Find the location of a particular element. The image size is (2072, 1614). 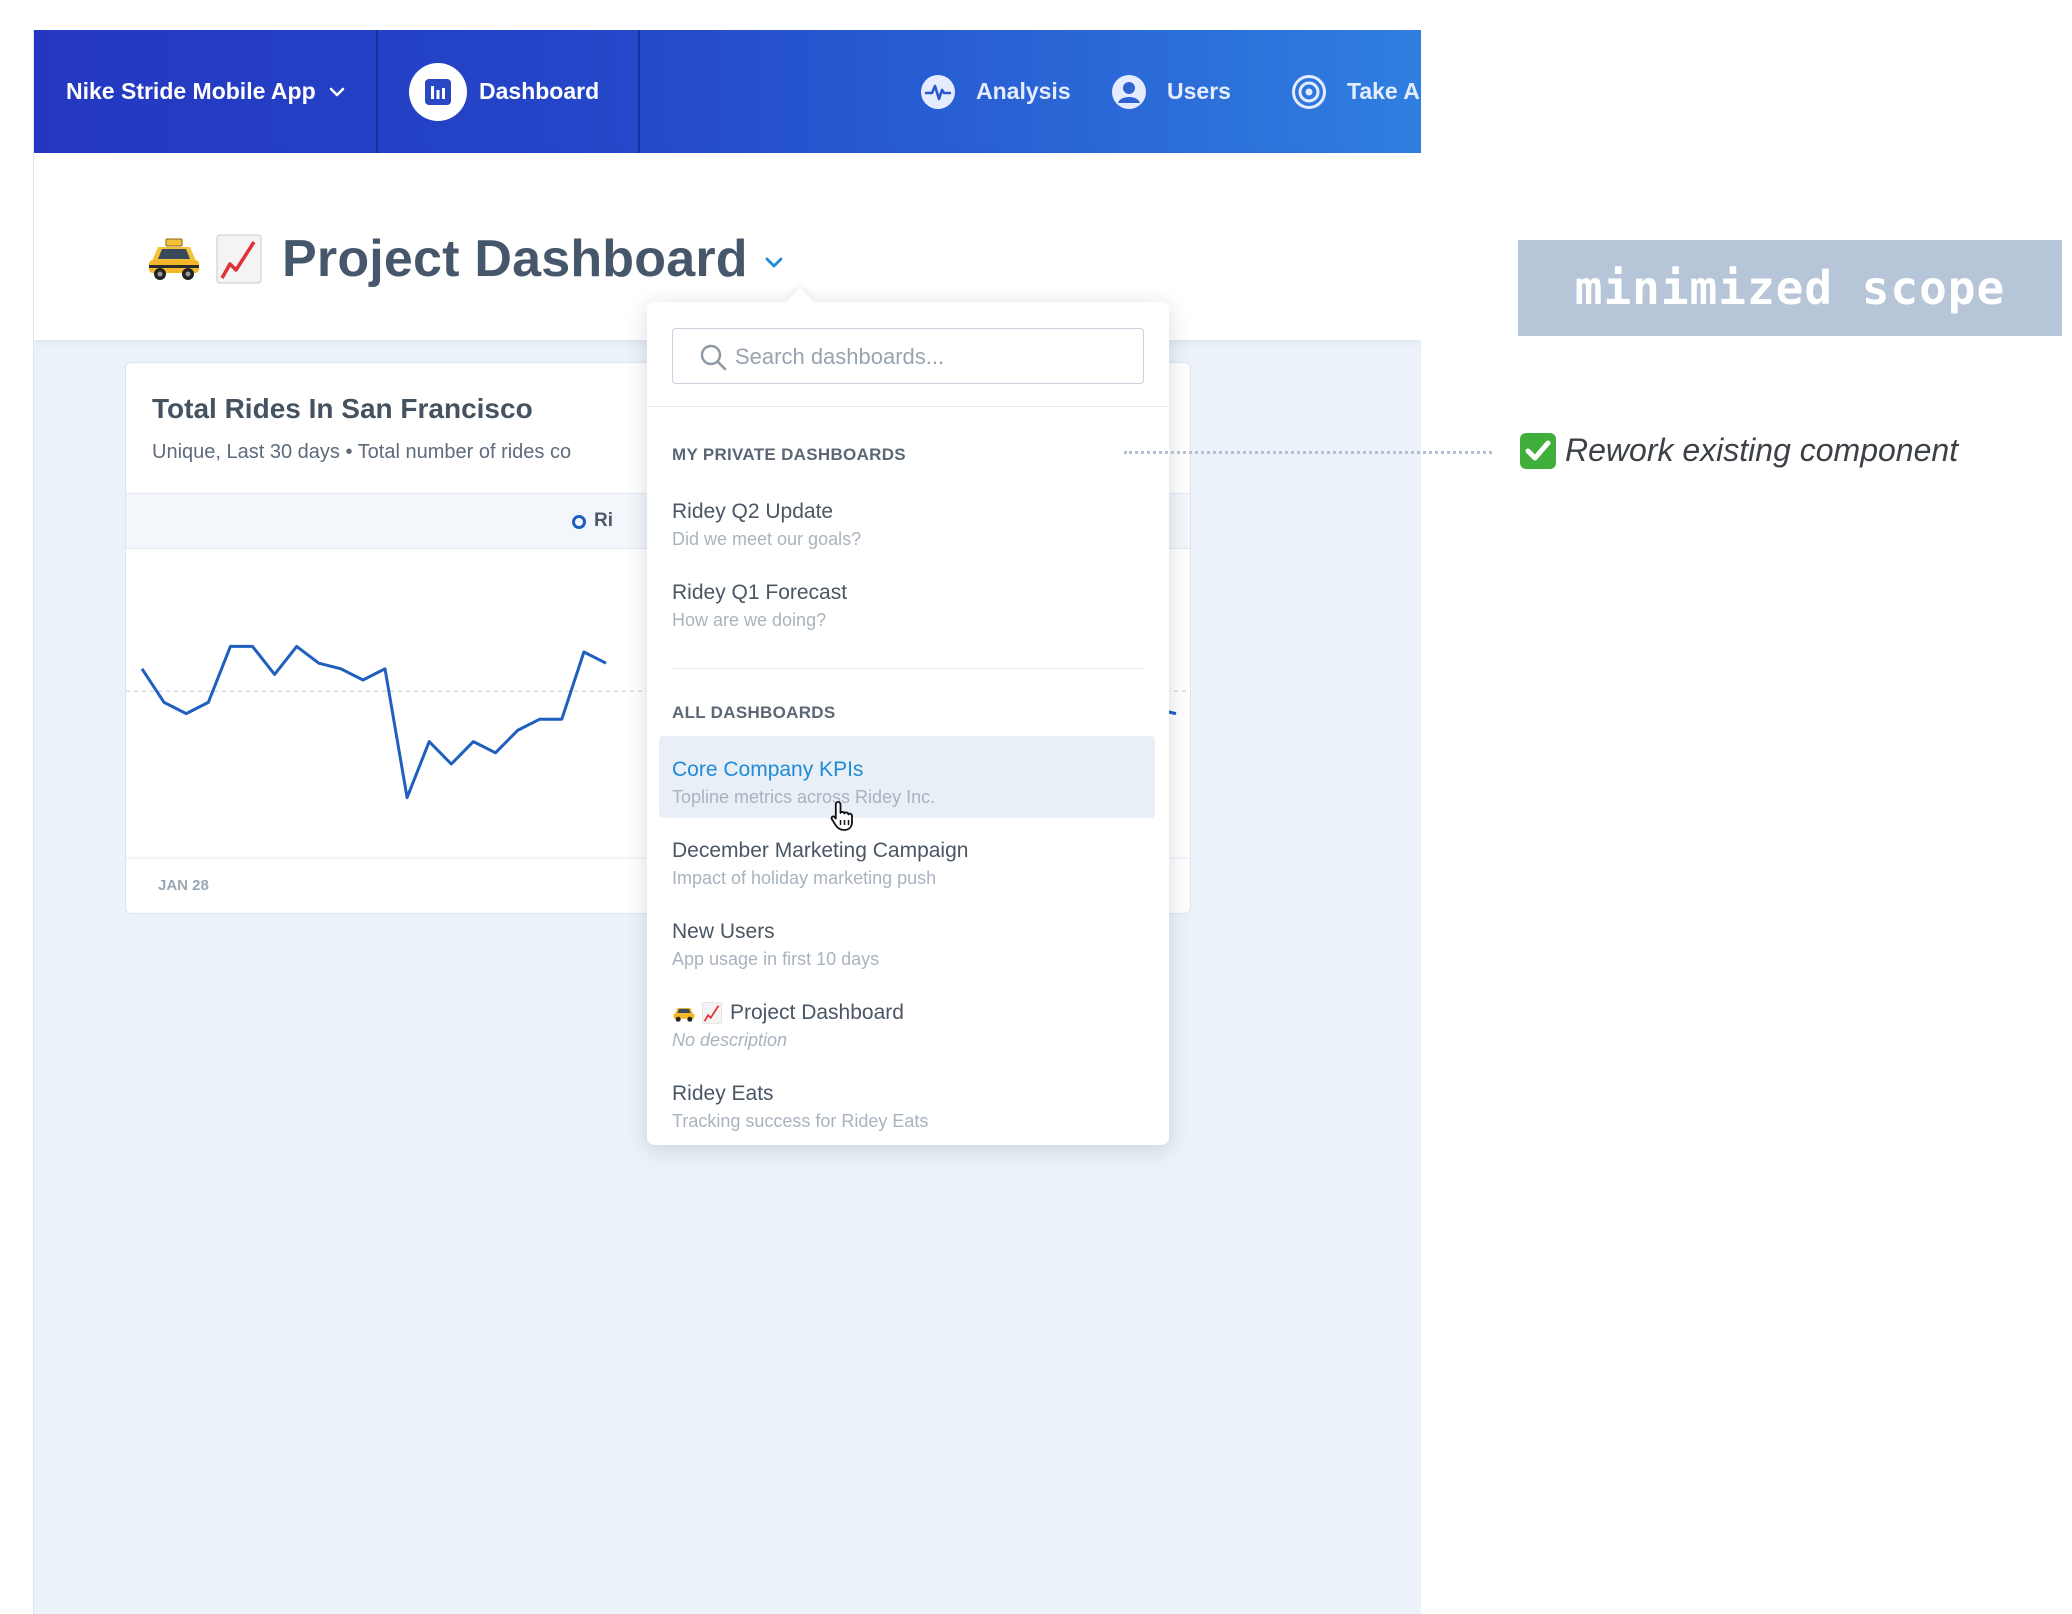

nav-tab-take-action: Take A is located at coordinates (1355, 91).